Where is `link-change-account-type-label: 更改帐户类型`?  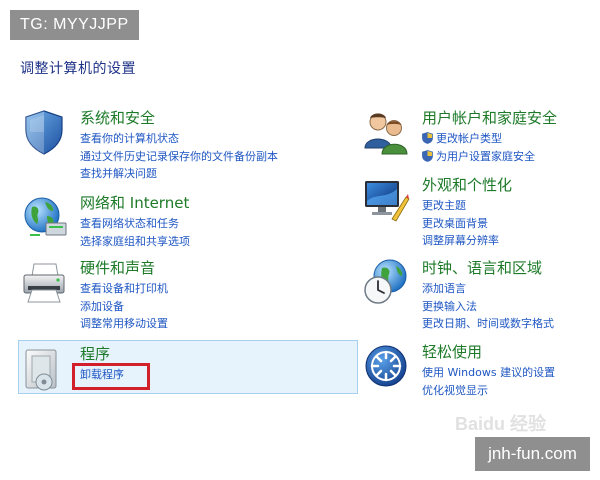 link-change-account-type-label: 更改帐户类型 is located at coordinates (469, 138).